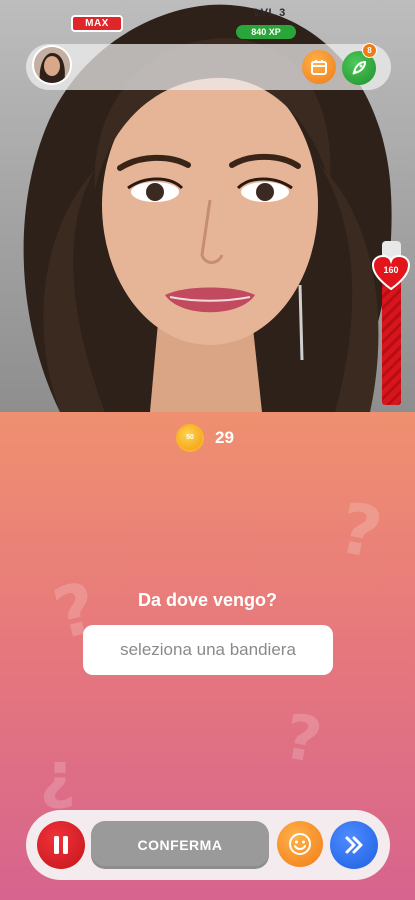 The image size is (415, 900). What do you see at coordinates (224, 437) in the screenshot?
I see `coin-count: 29` at bounding box center [224, 437].